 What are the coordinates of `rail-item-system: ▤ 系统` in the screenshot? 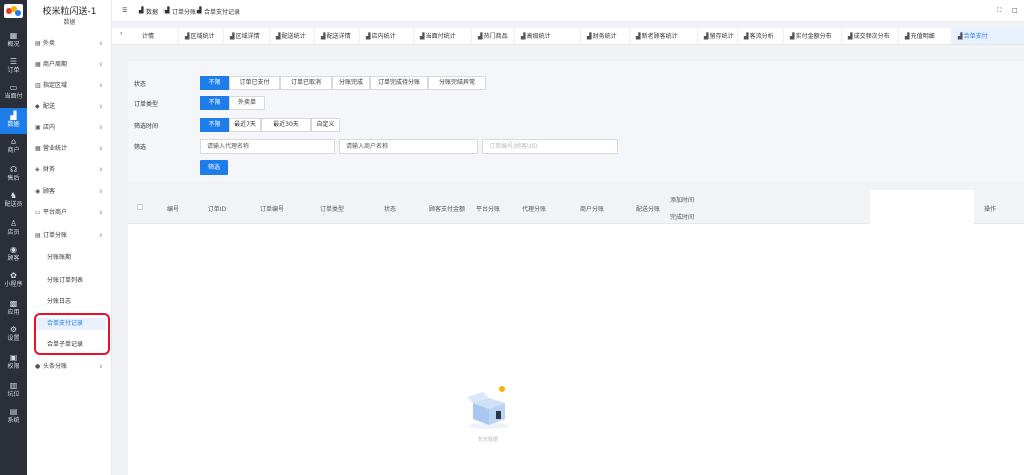 It's located at (13, 417).